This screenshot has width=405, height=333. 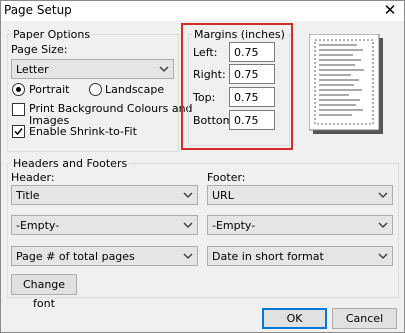 What do you see at coordinates (237, 86) in the screenshot?
I see `margins-highlight-box` at bounding box center [237, 86].